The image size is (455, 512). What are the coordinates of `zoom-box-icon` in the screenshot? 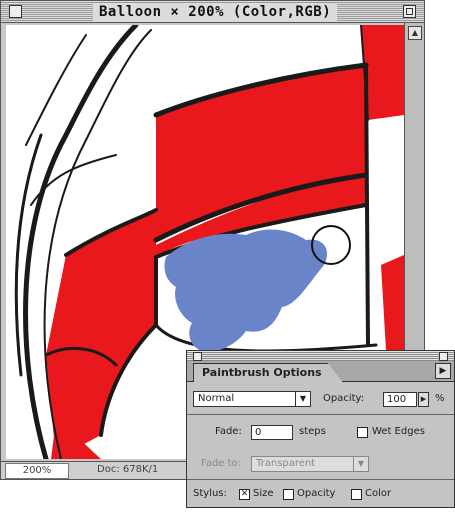 It's located at (409, 11).